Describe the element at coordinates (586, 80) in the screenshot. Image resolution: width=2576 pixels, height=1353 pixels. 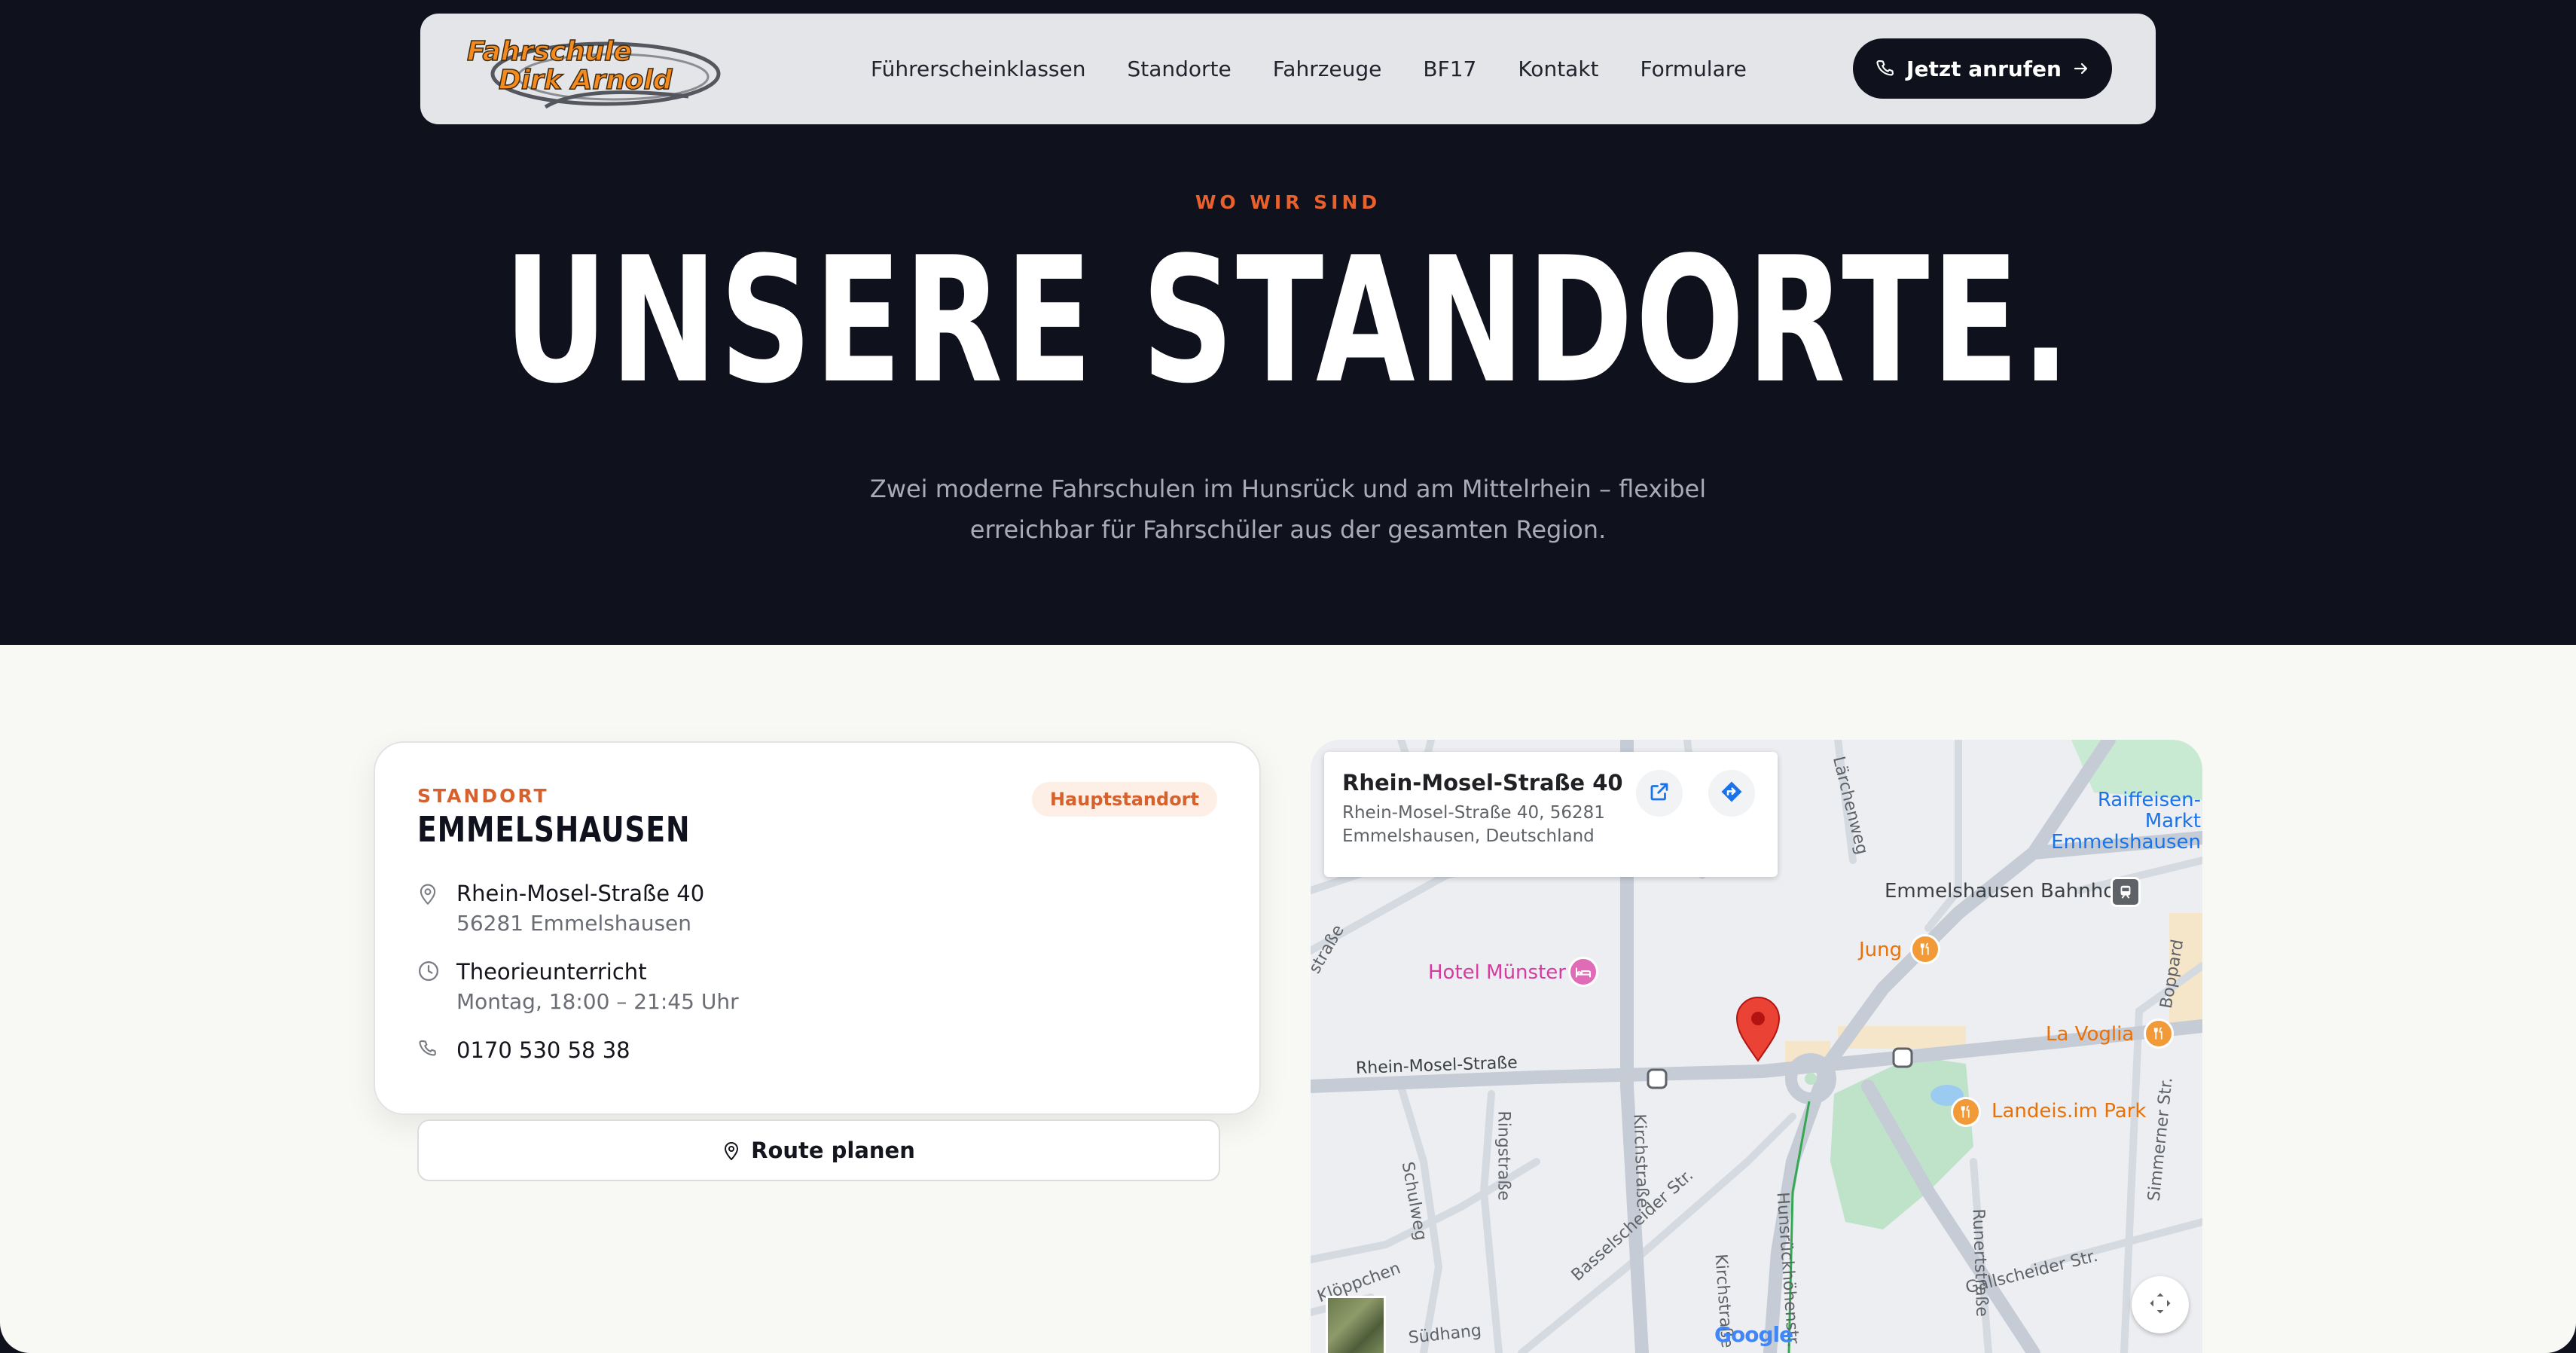
I see `logo-text-line2: Dirk Arnold` at that location.